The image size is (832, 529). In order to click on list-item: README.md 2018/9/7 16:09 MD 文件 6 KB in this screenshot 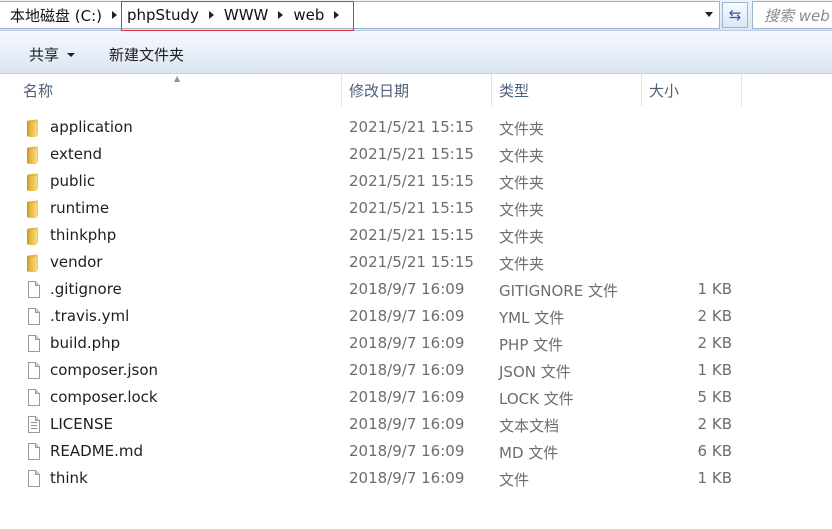, I will do `click(416, 452)`.